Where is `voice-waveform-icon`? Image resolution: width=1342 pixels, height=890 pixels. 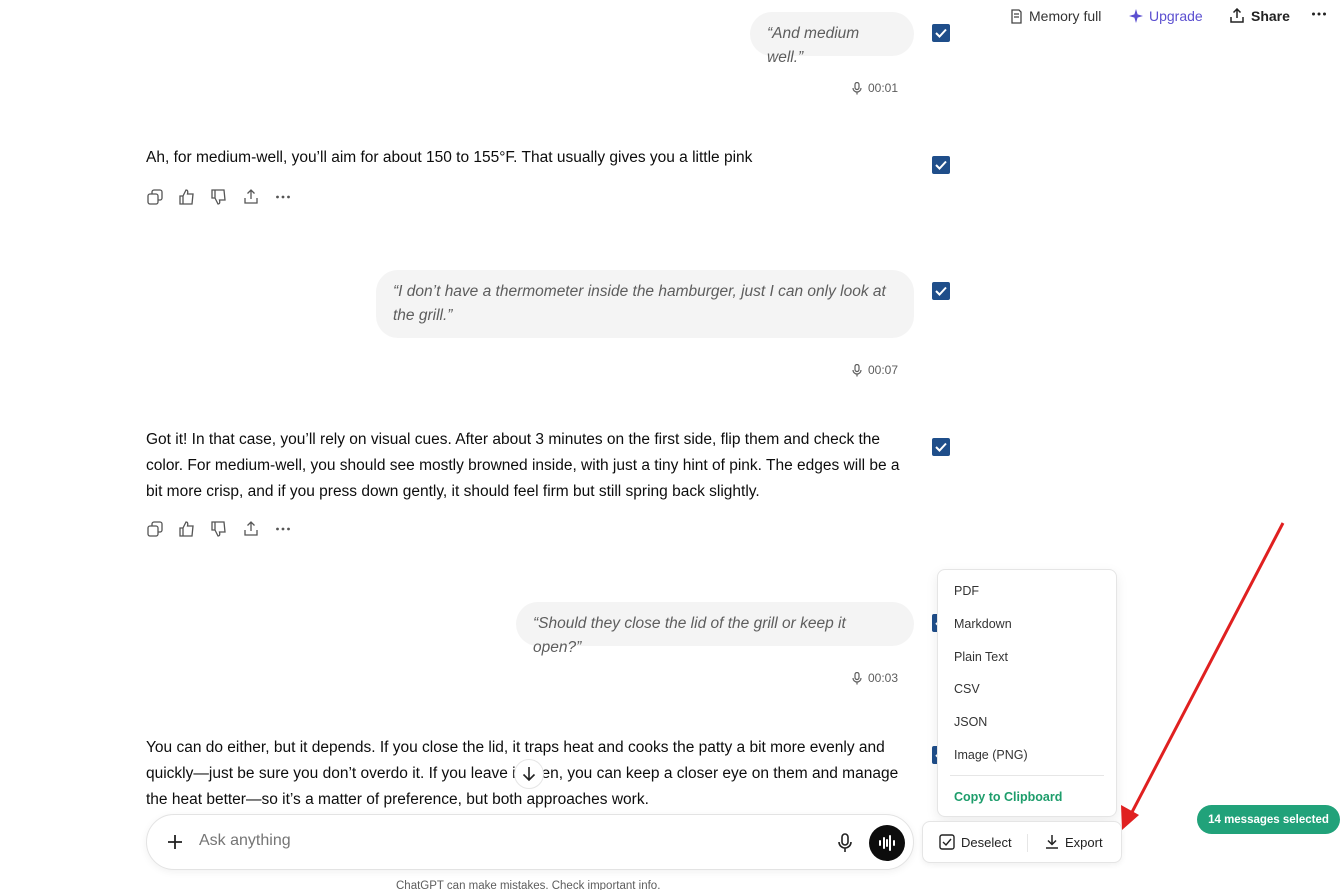 voice-waveform-icon is located at coordinates (887, 843).